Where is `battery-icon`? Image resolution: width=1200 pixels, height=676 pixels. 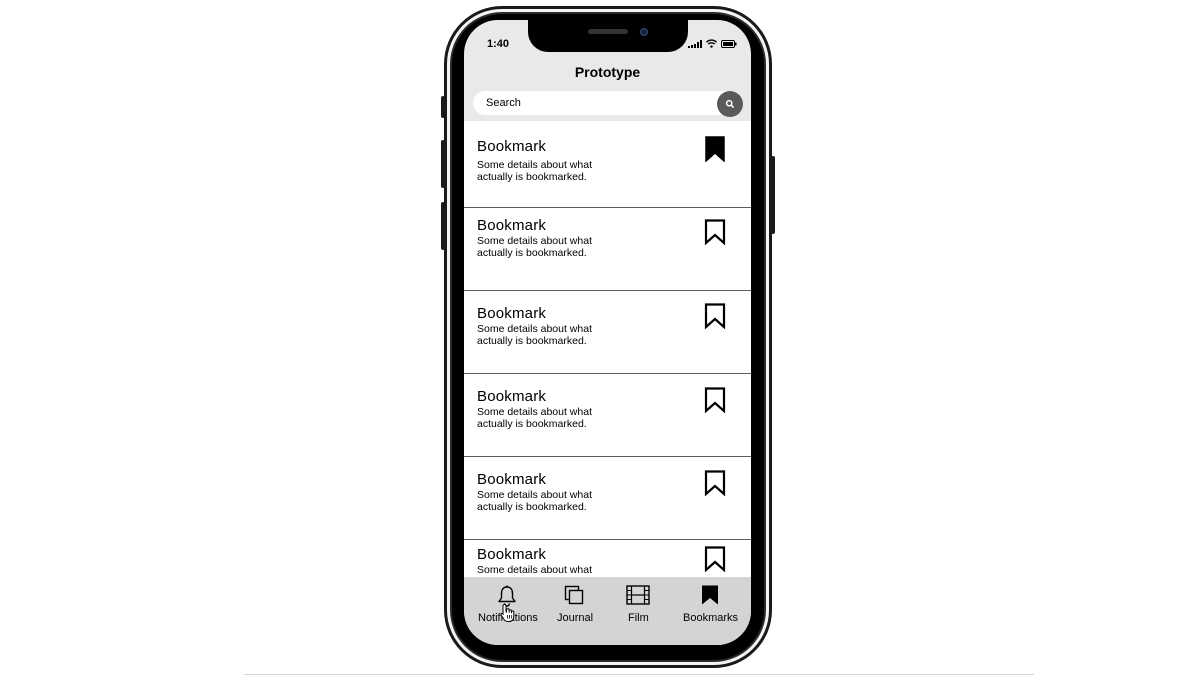
battery-icon is located at coordinates (729, 43).